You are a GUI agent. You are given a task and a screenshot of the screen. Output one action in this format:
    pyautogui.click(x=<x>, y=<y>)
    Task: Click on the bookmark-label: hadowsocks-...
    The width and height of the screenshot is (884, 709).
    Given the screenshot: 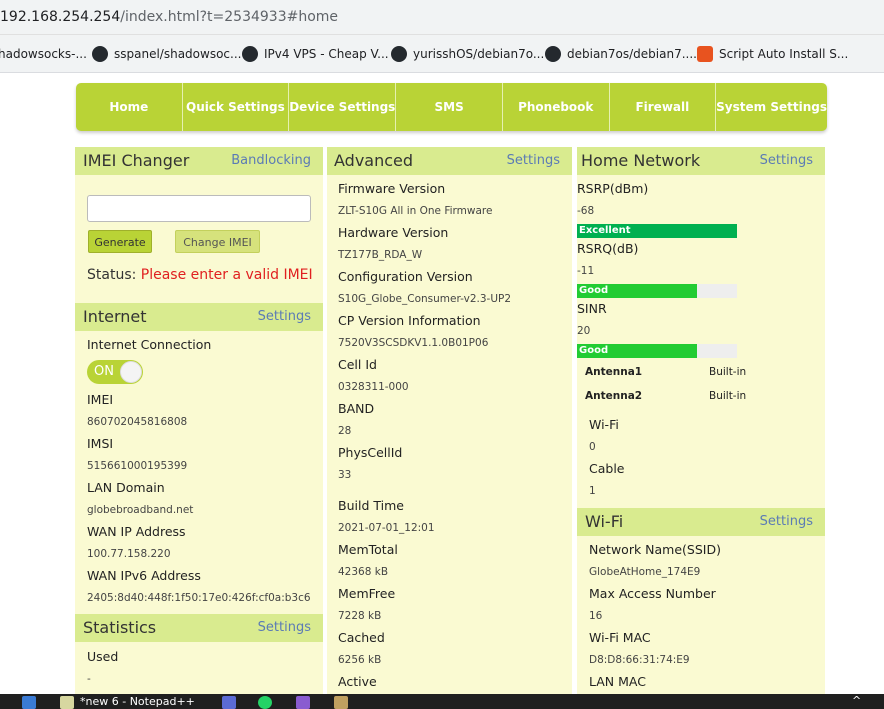 What is the action you would take?
    pyautogui.click(x=43, y=54)
    